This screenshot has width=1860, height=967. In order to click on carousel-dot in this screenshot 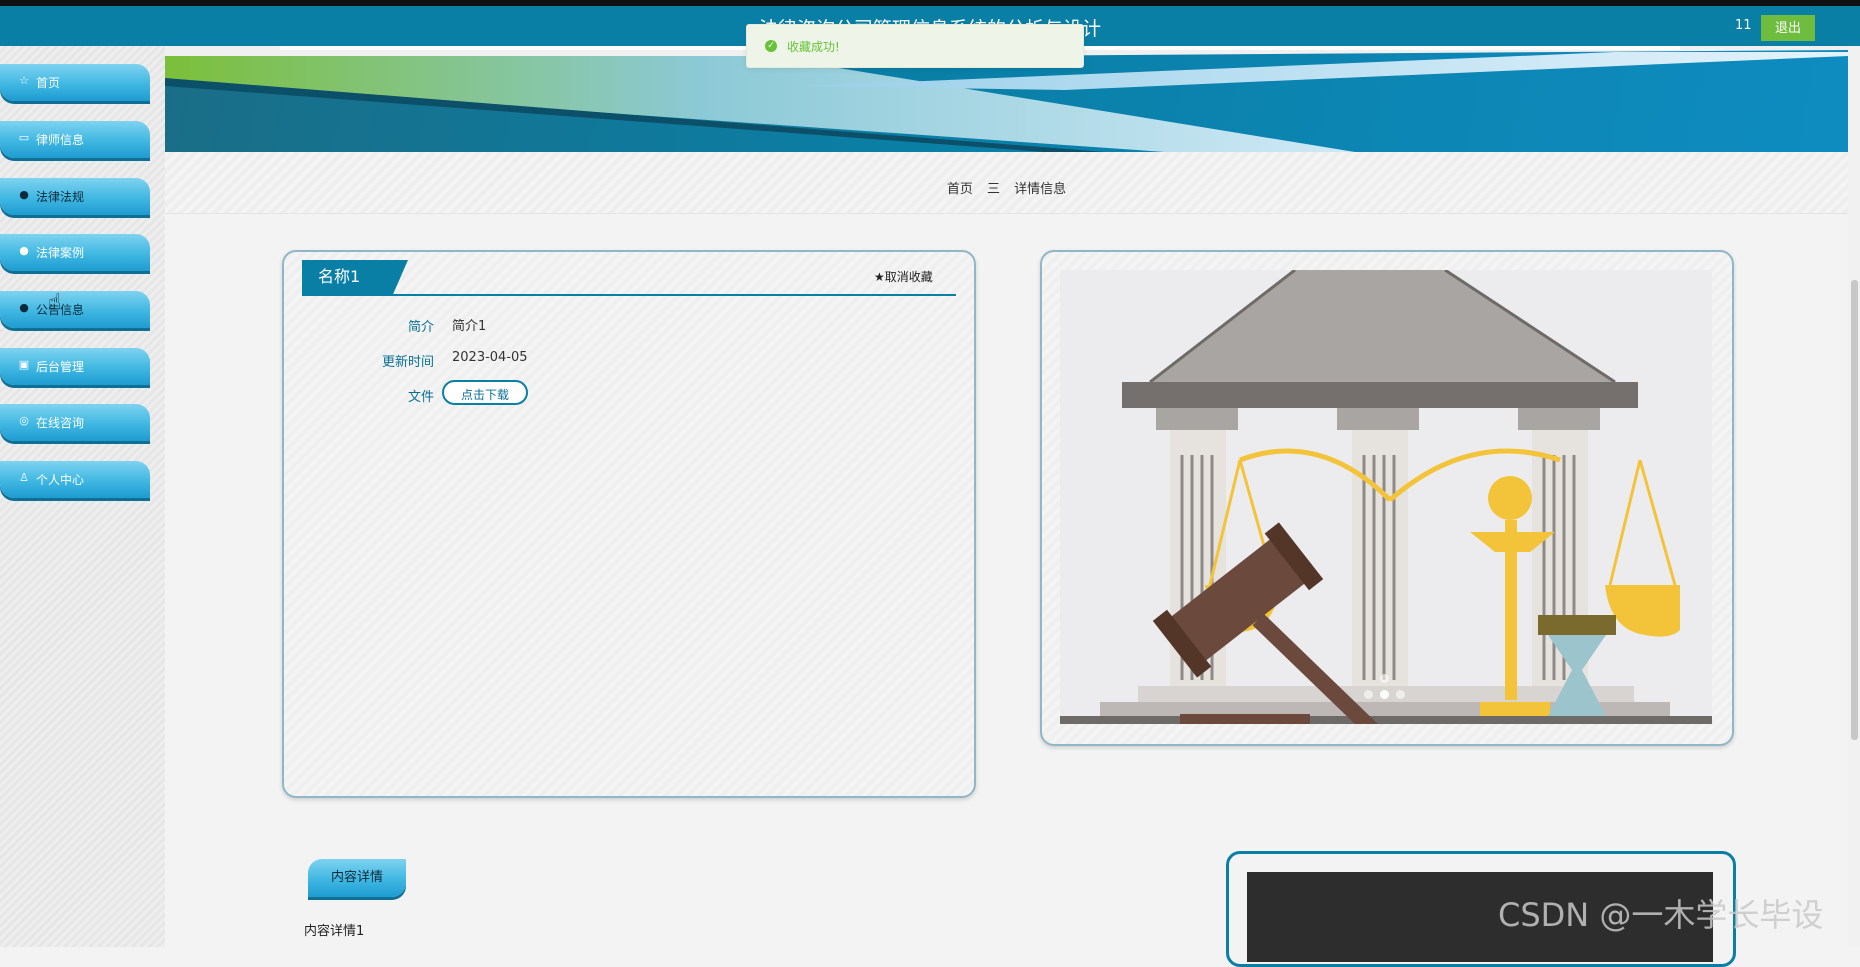, I will do `click(1384, 678)`.